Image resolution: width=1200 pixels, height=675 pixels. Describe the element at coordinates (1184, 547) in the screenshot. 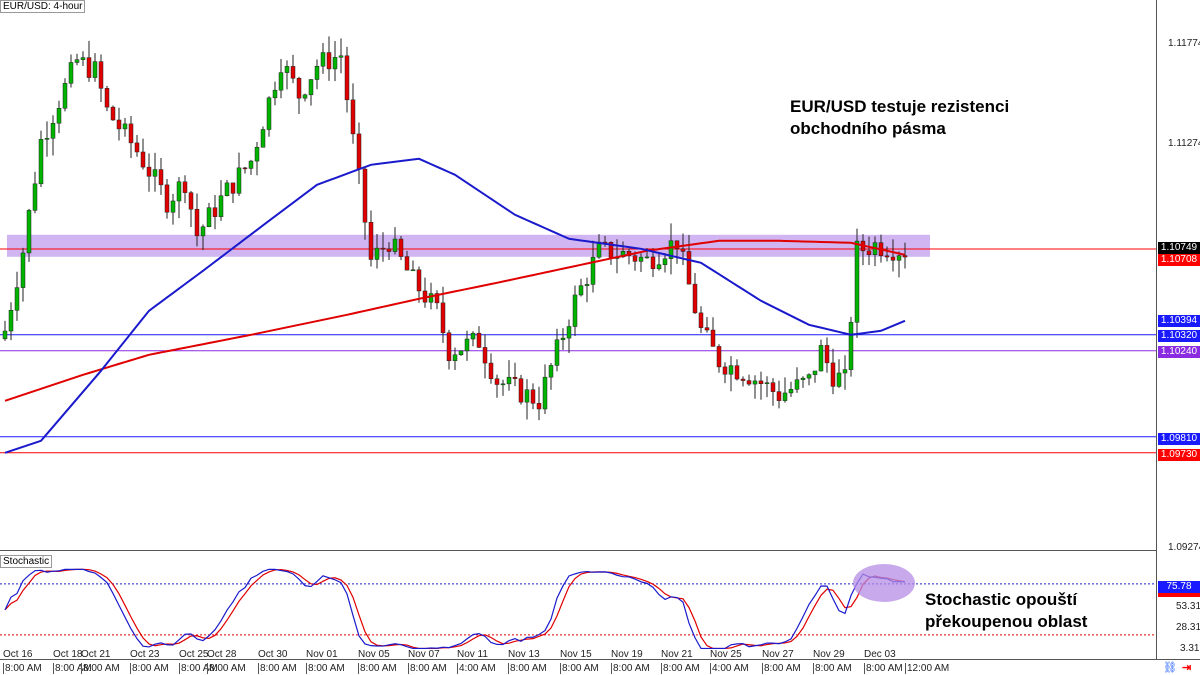

I see `price-tick: 1.09274` at that location.